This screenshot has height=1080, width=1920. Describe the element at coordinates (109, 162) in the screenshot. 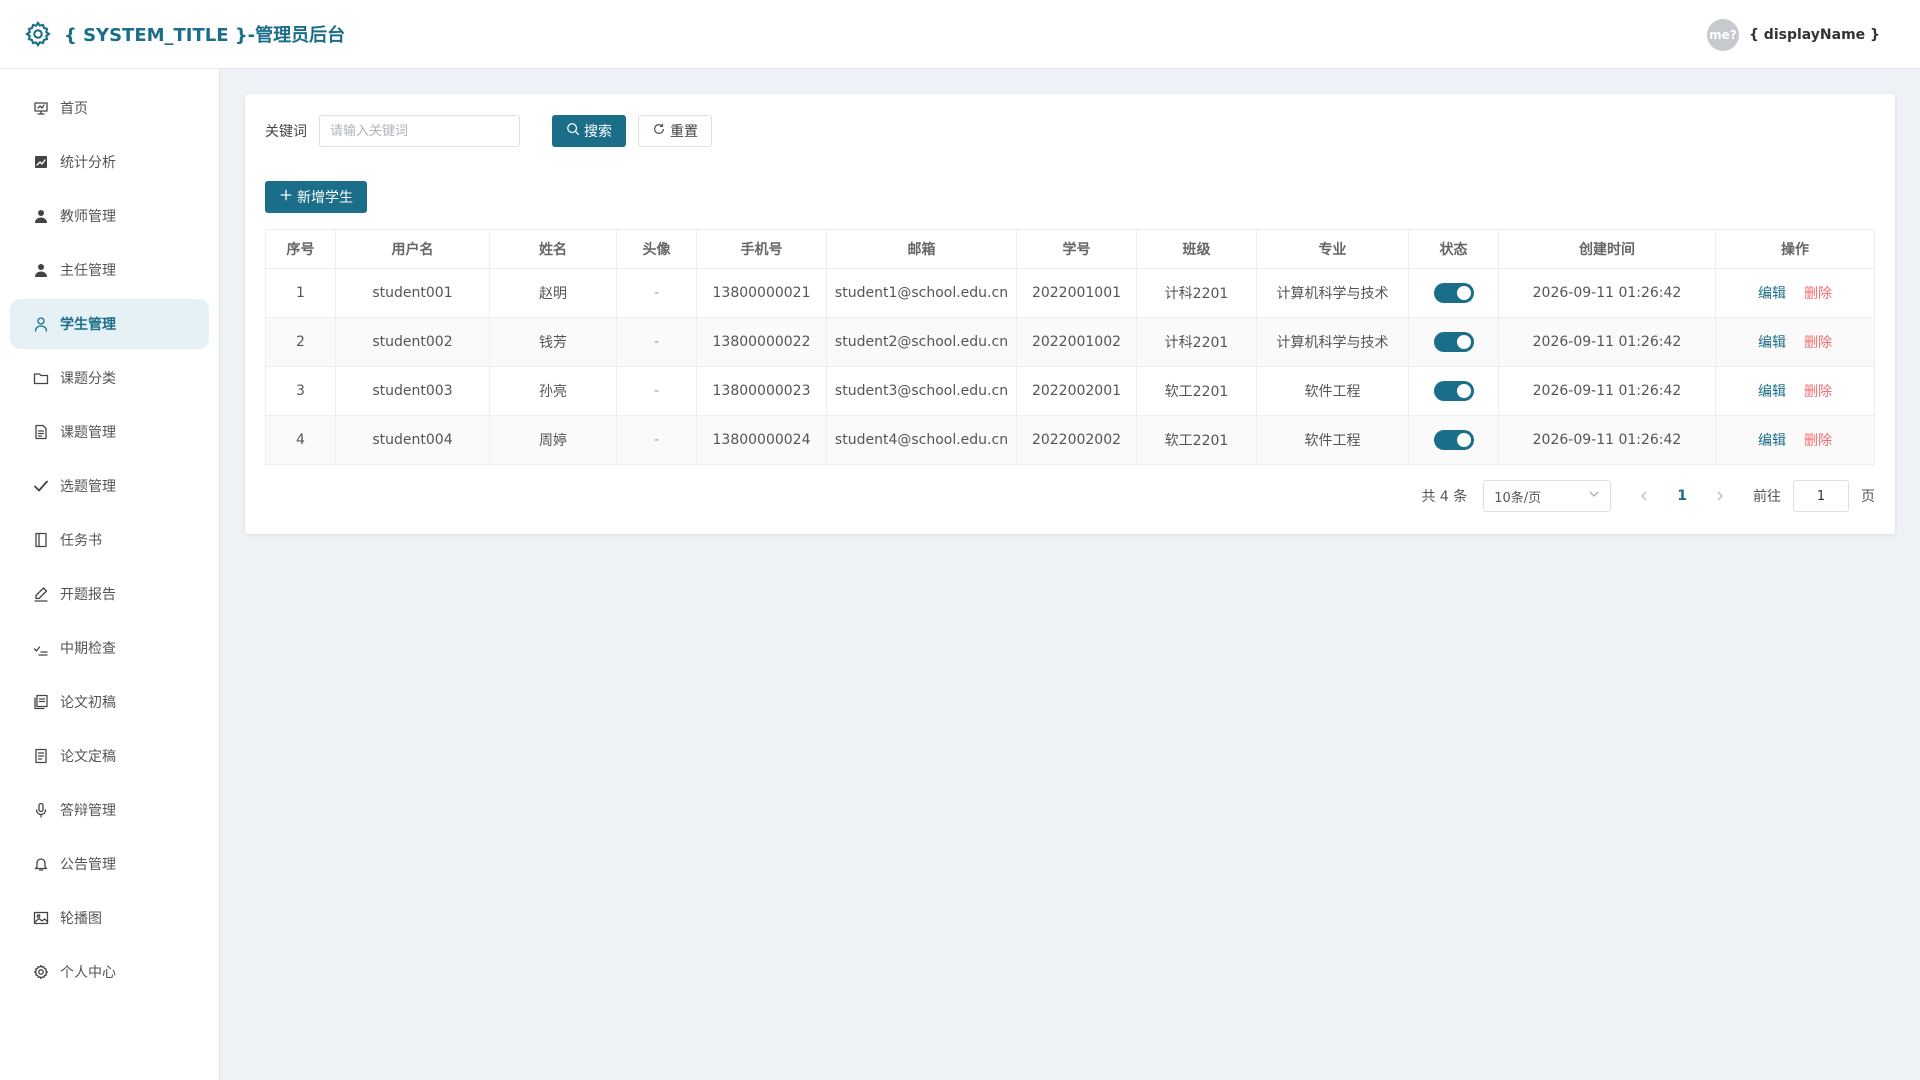

I see `sidebar-item-1: 统计分析` at that location.